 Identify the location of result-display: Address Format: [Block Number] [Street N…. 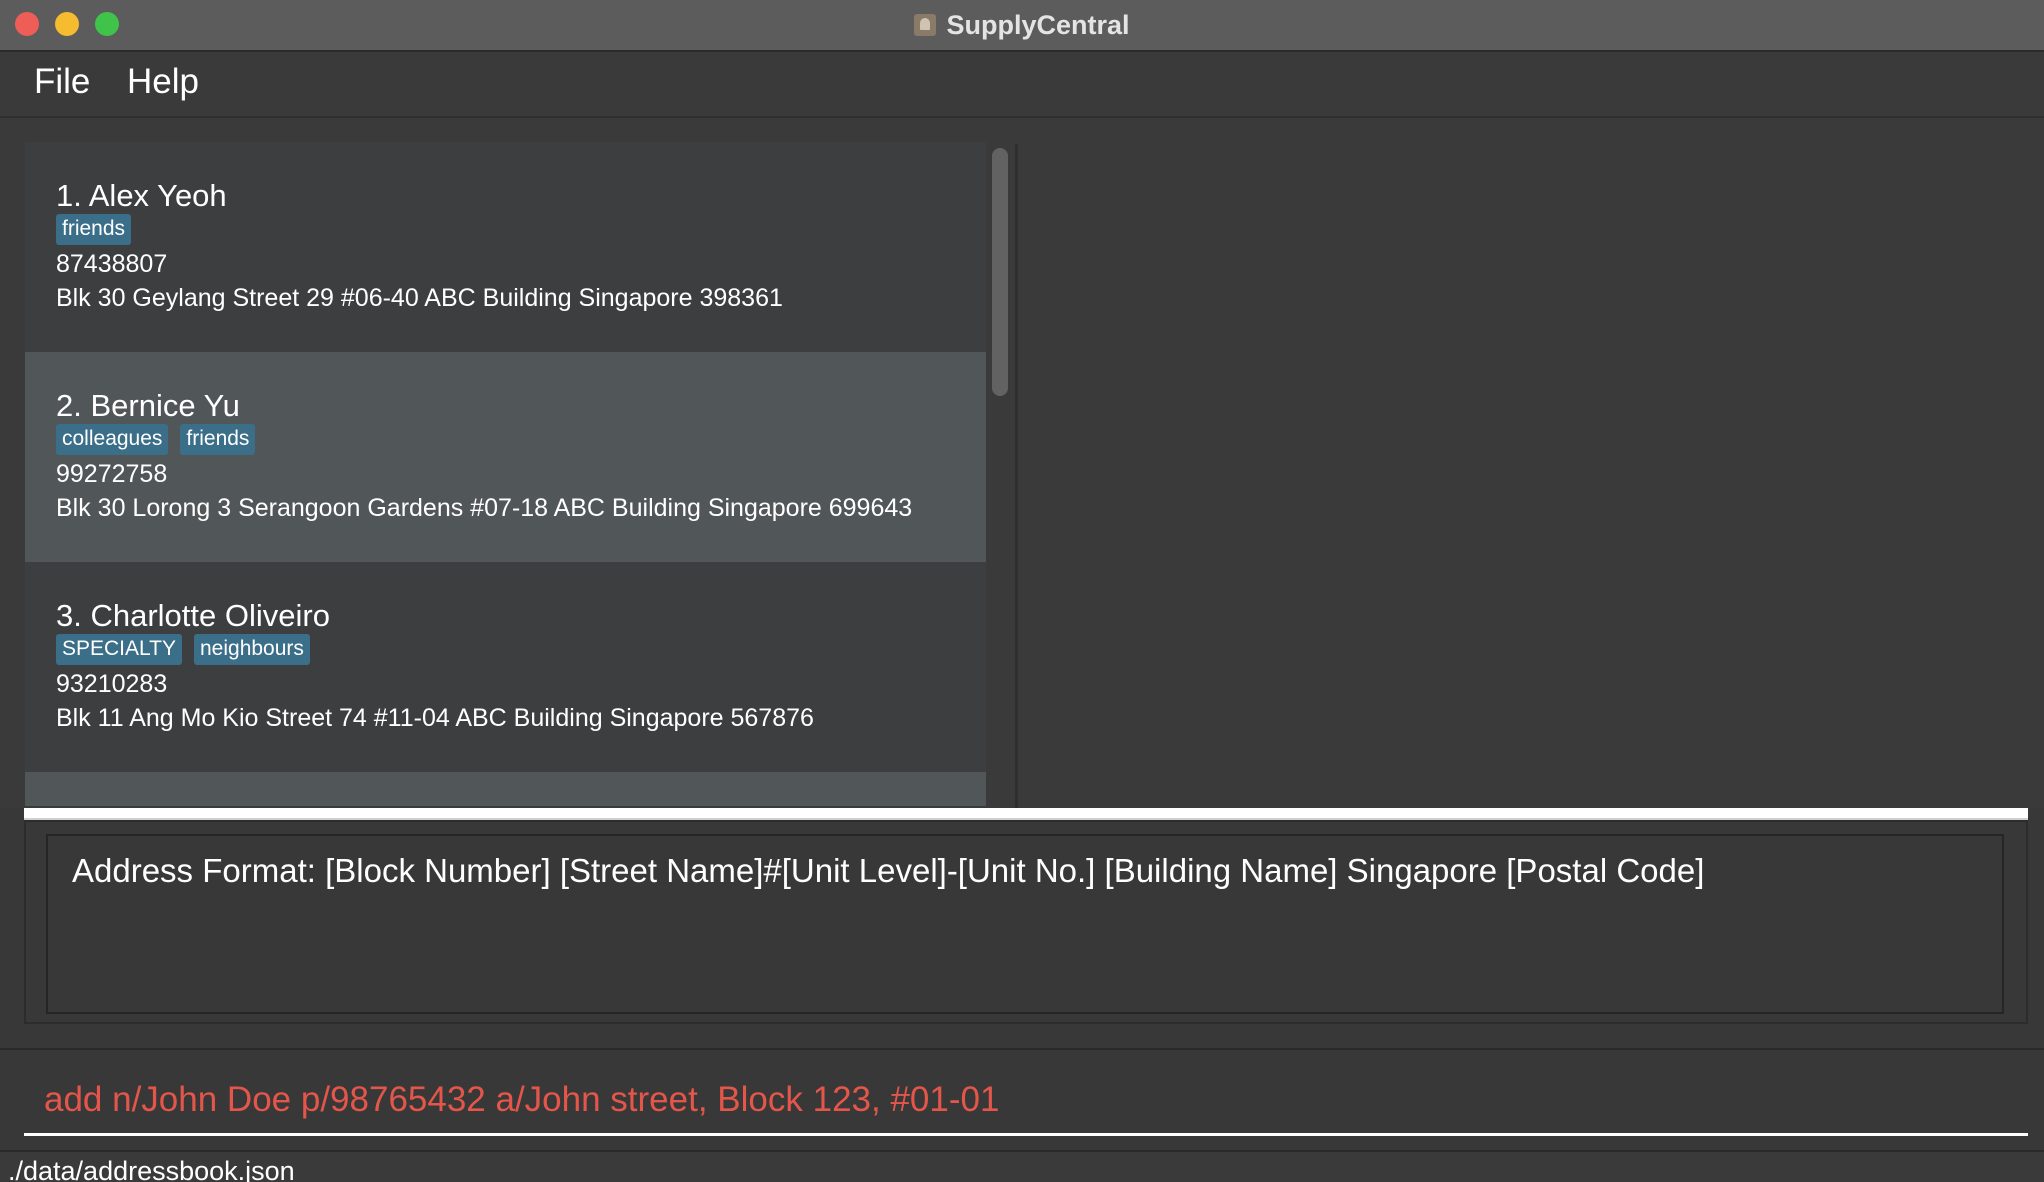
(1025, 924).